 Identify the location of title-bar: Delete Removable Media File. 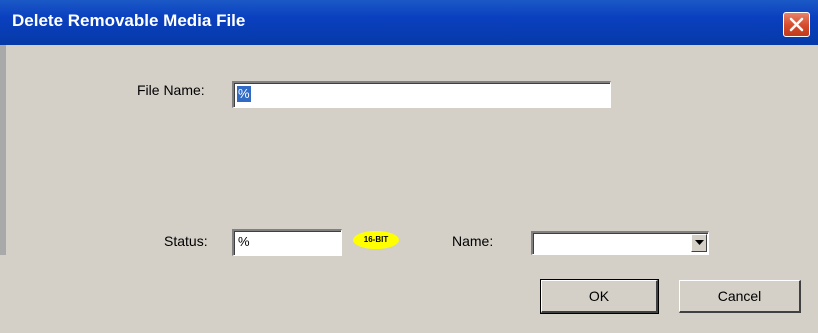
(409, 22).